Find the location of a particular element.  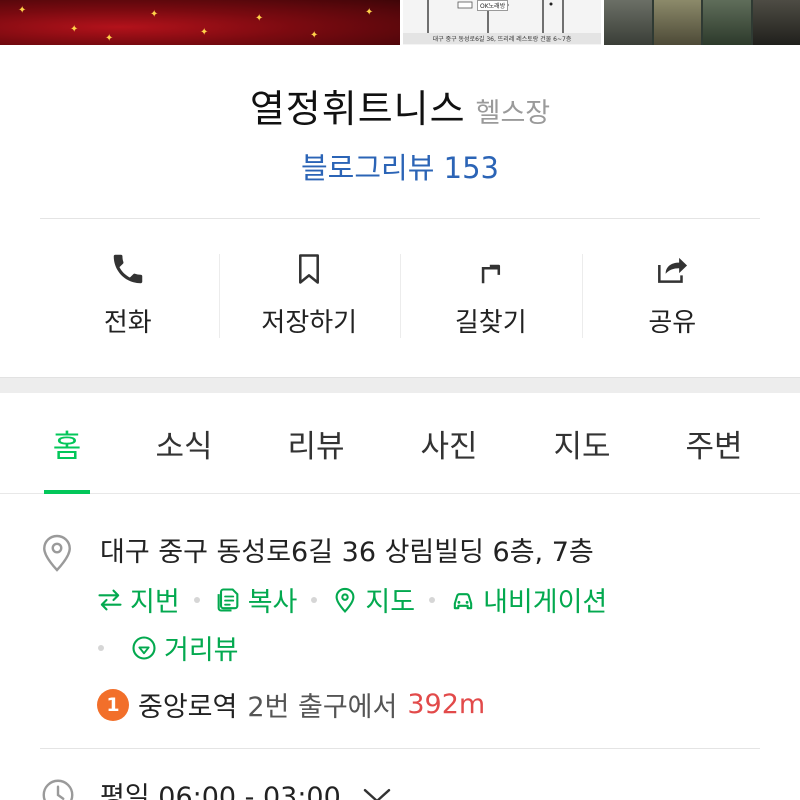

street-view-button: 거리뷰 is located at coordinates (184, 647).